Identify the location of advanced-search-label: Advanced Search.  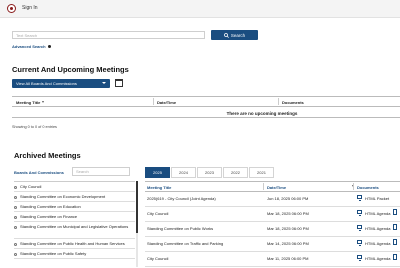
(29, 46).